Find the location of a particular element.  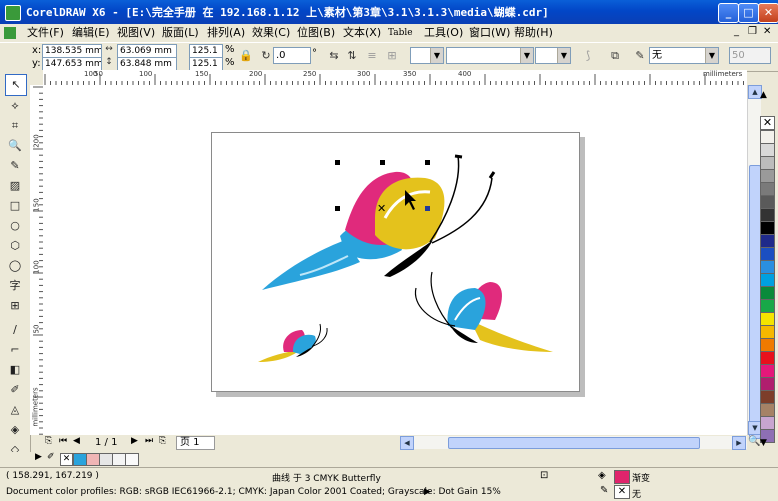

palette-flyout-icon: ▶ is located at coordinates (38, 457).